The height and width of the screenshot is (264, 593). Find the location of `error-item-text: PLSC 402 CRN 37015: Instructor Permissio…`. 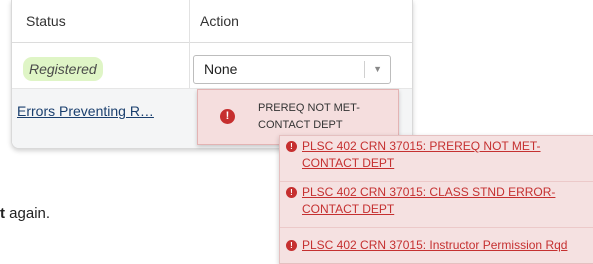

error-item-text: PLSC 402 CRN 37015: Instructor Permissio… is located at coordinates (447, 245).